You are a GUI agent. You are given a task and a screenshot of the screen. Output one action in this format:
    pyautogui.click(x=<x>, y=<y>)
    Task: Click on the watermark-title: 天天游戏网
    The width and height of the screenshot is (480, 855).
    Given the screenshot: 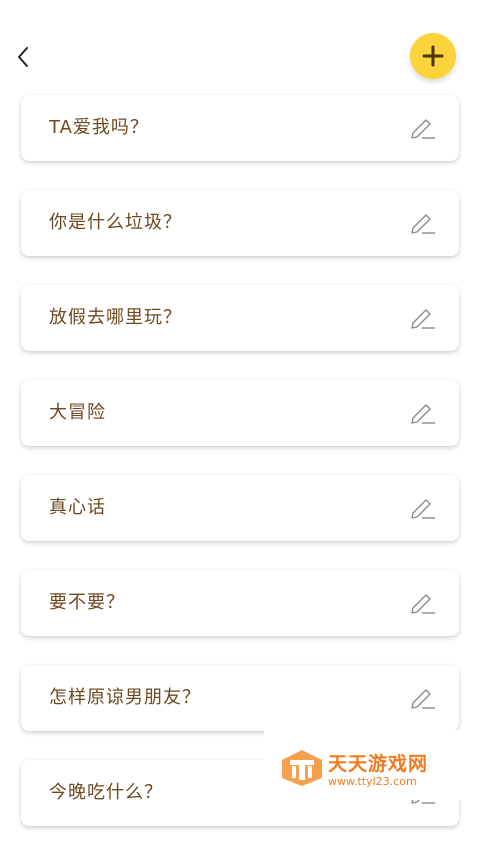 What is the action you would take?
    pyautogui.click(x=378, y=764)
    